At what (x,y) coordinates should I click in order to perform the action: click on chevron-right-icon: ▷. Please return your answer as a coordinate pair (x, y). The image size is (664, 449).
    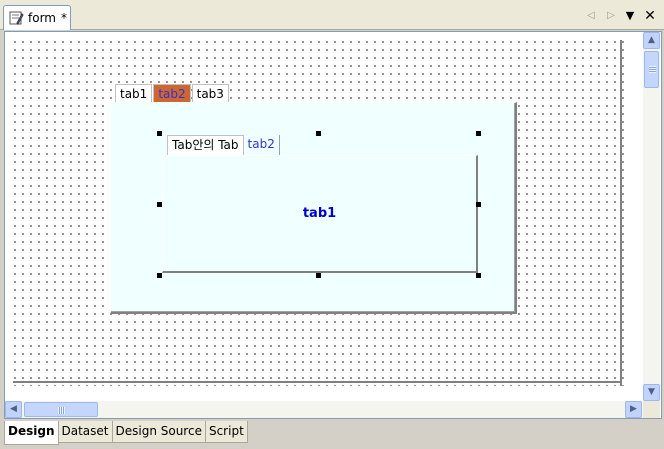
    Looking at the image, I should click on (611, 16).